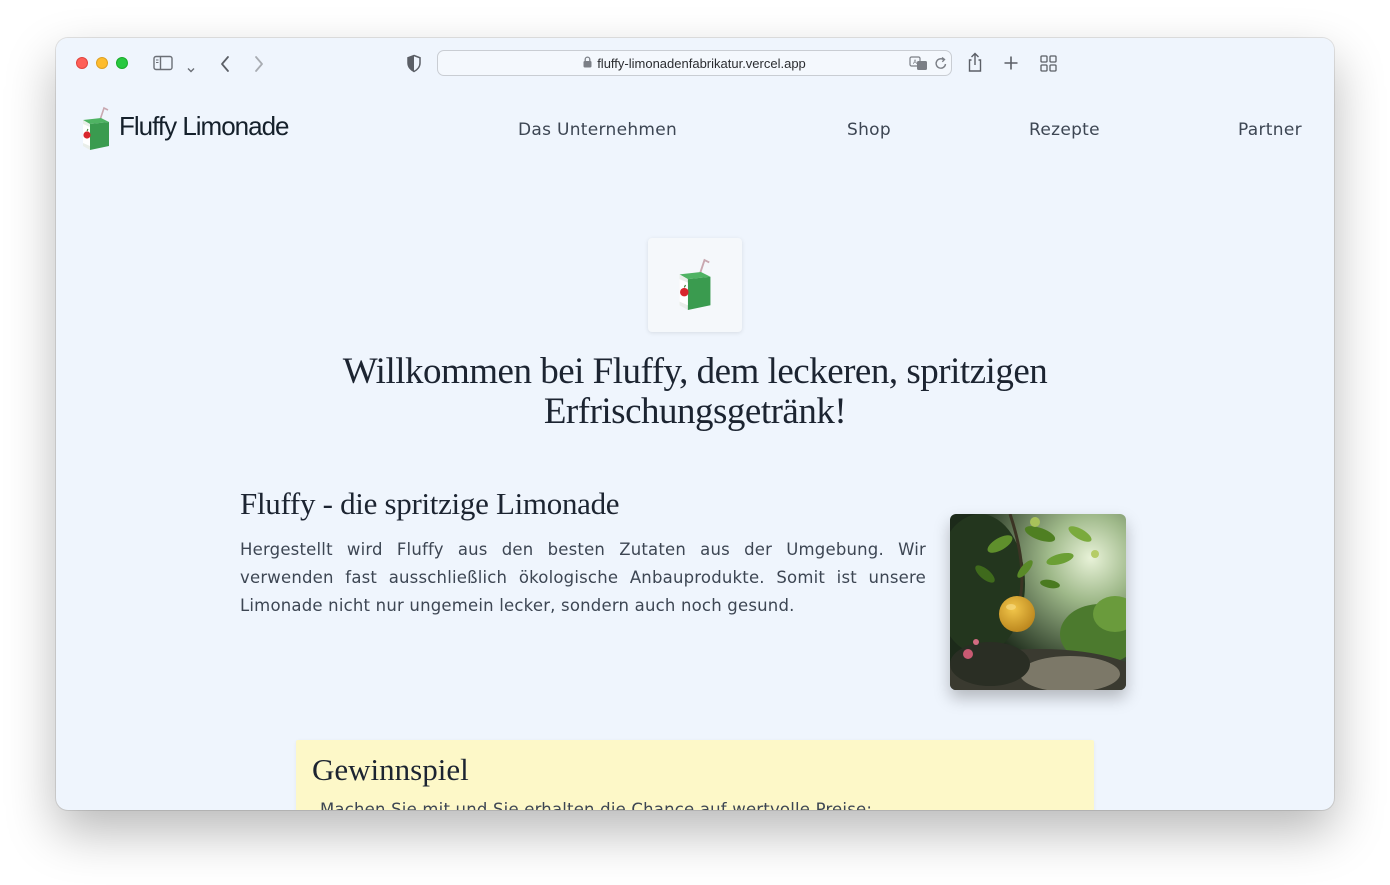  Describe the element at coordinates (1064, 130) in the screenshot. I see `nav-link-recipes: Rezepte` at that location.